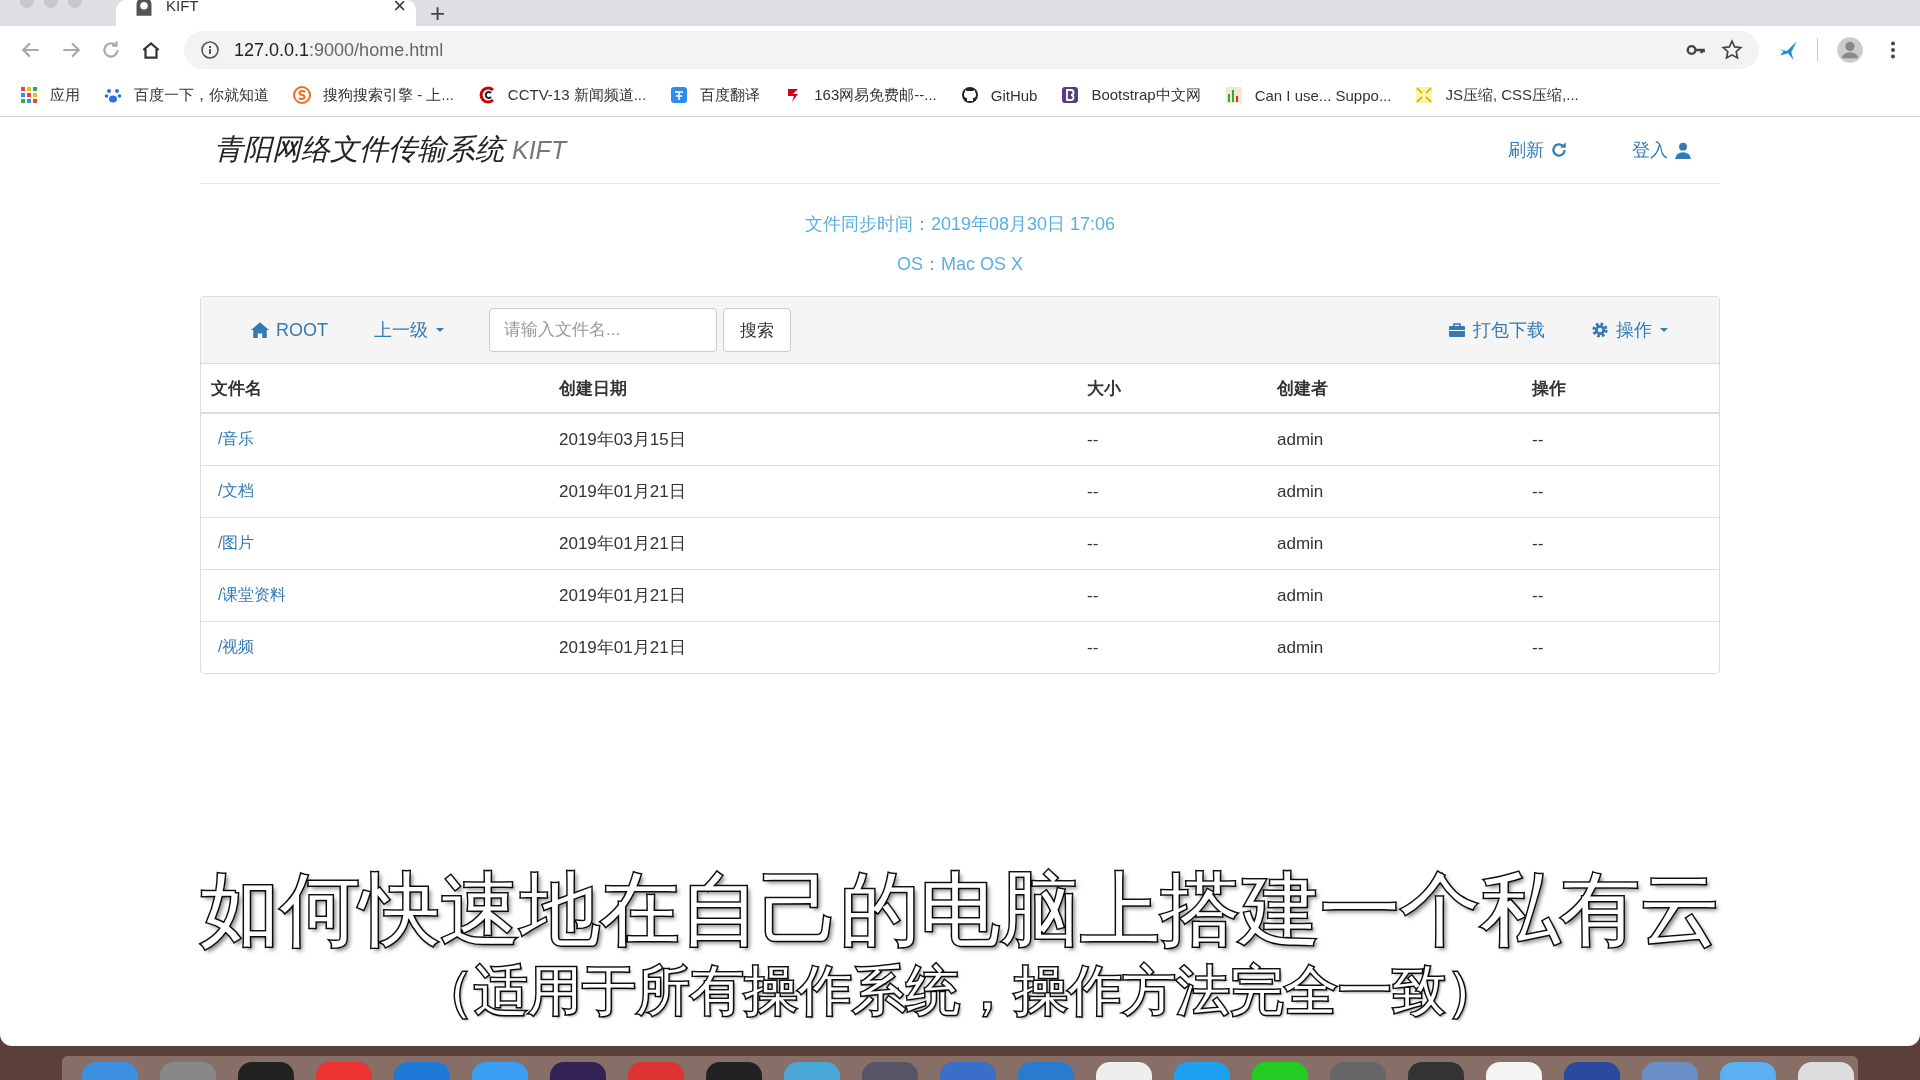  What do you see at coordinates (960, 910) in the screenshot?
I see `caption-title: 如何快速地在自己的电脑上搭建一个私有云` at bounding box center [960, 910].